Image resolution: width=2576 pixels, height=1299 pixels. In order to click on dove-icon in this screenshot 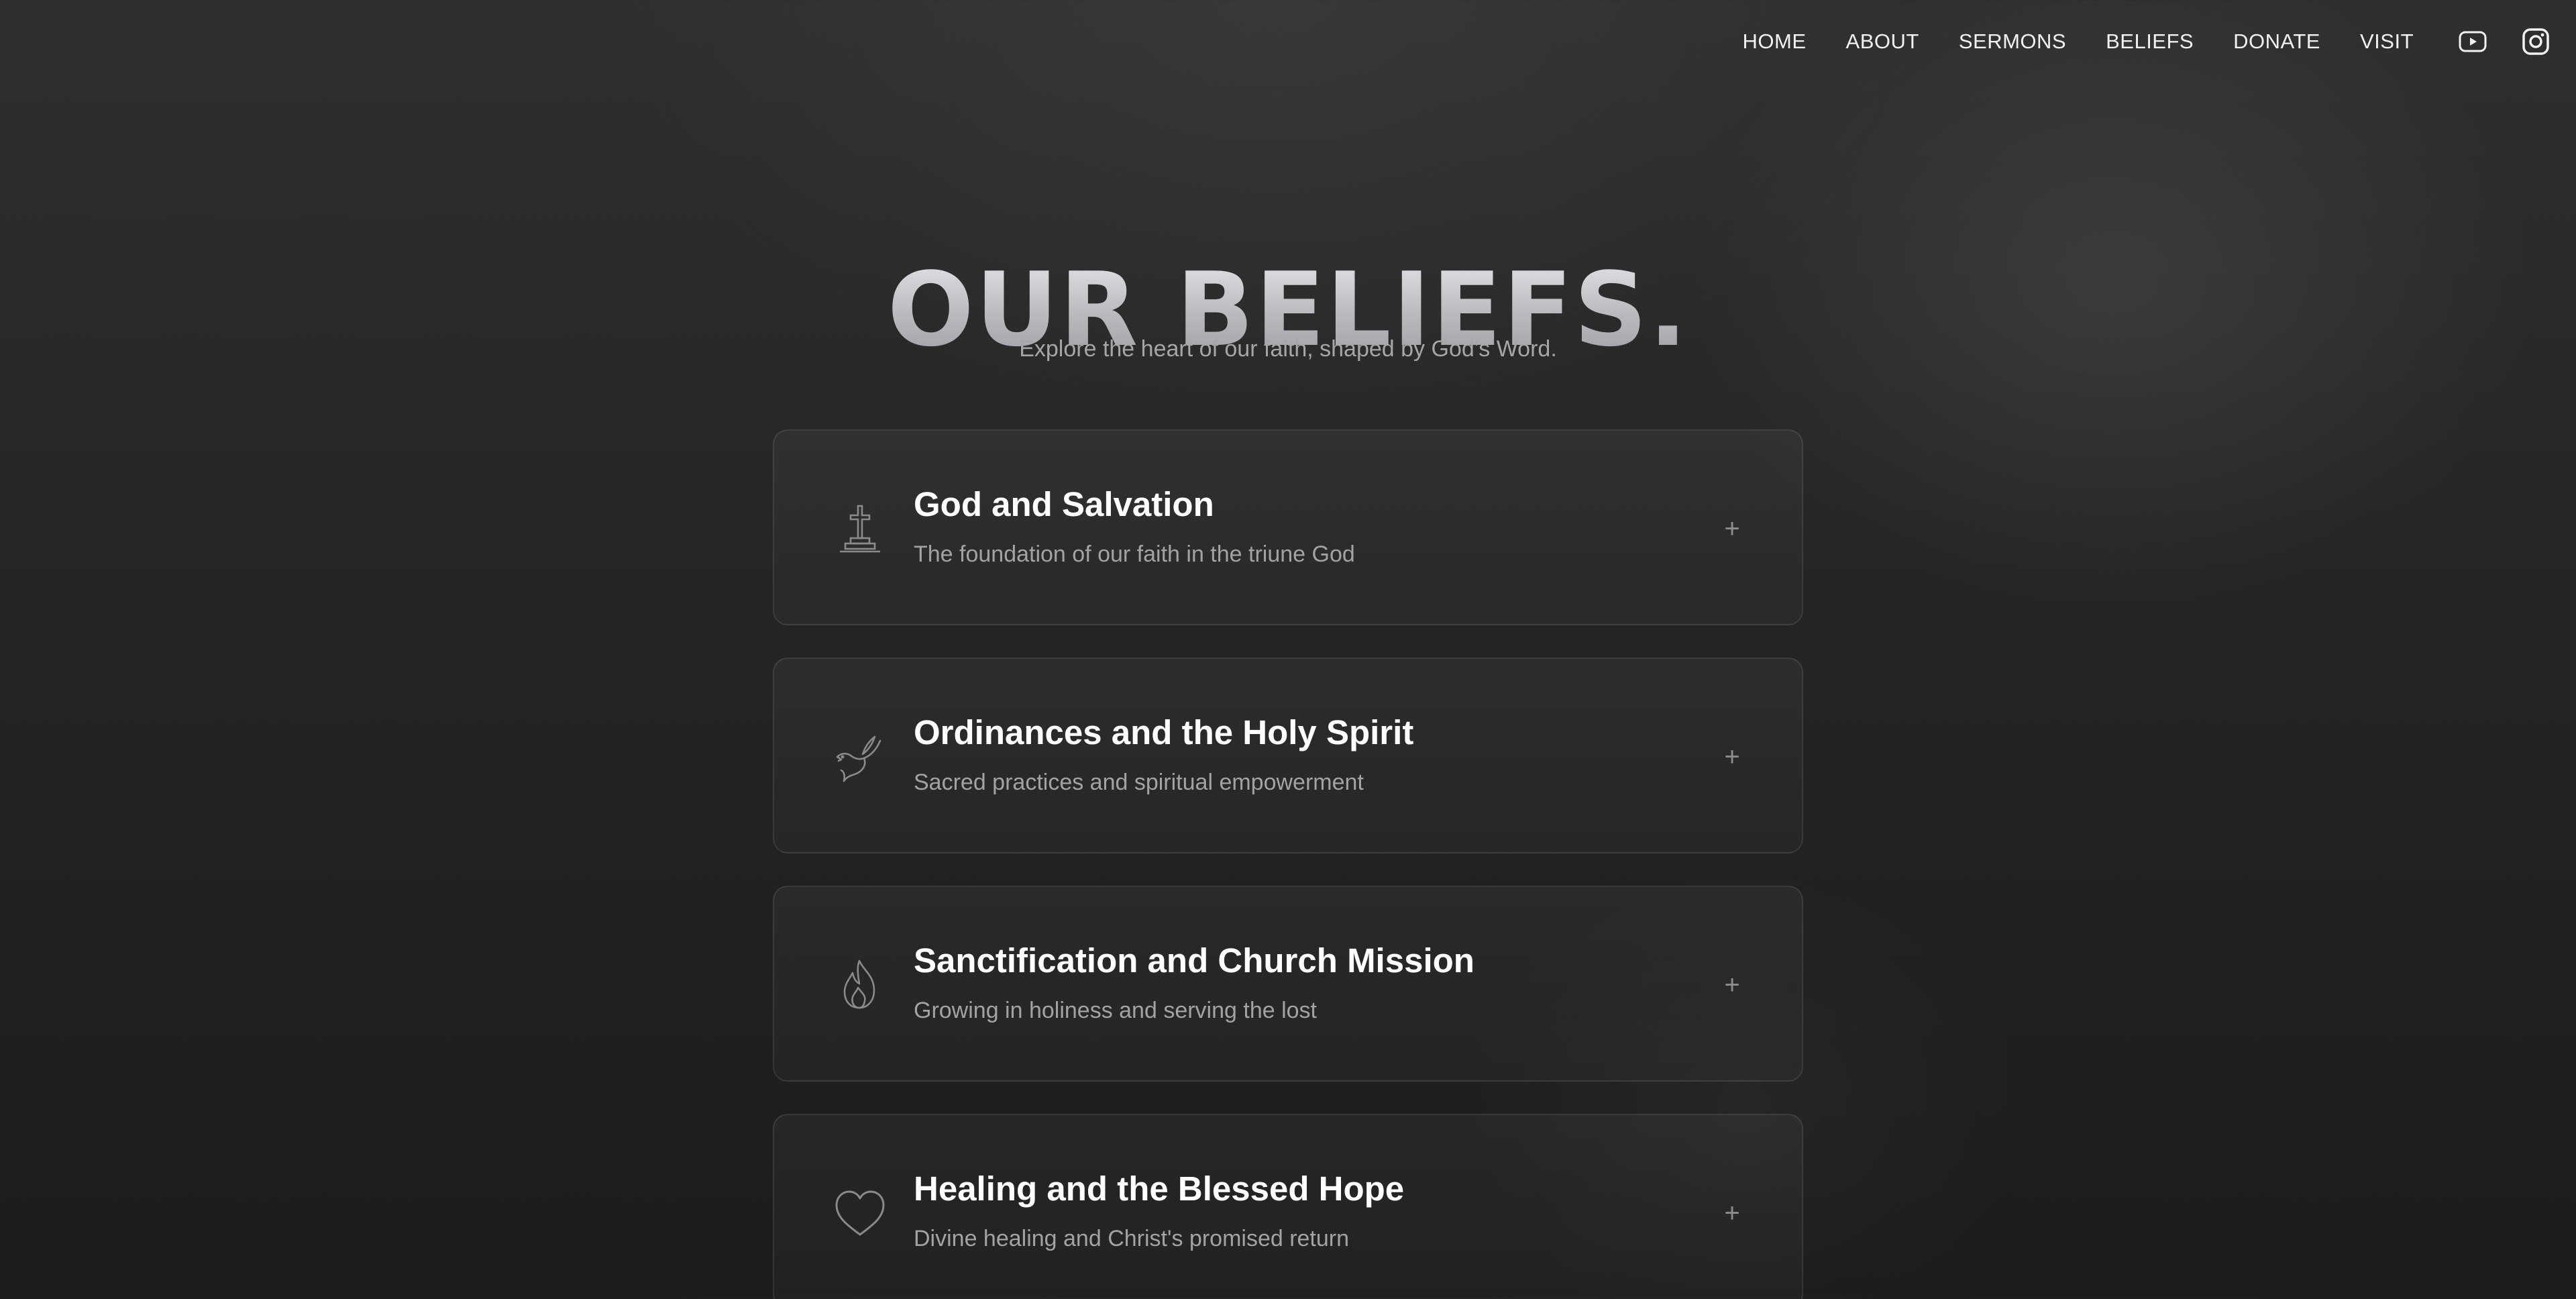, I will do `click(860, 757)`.